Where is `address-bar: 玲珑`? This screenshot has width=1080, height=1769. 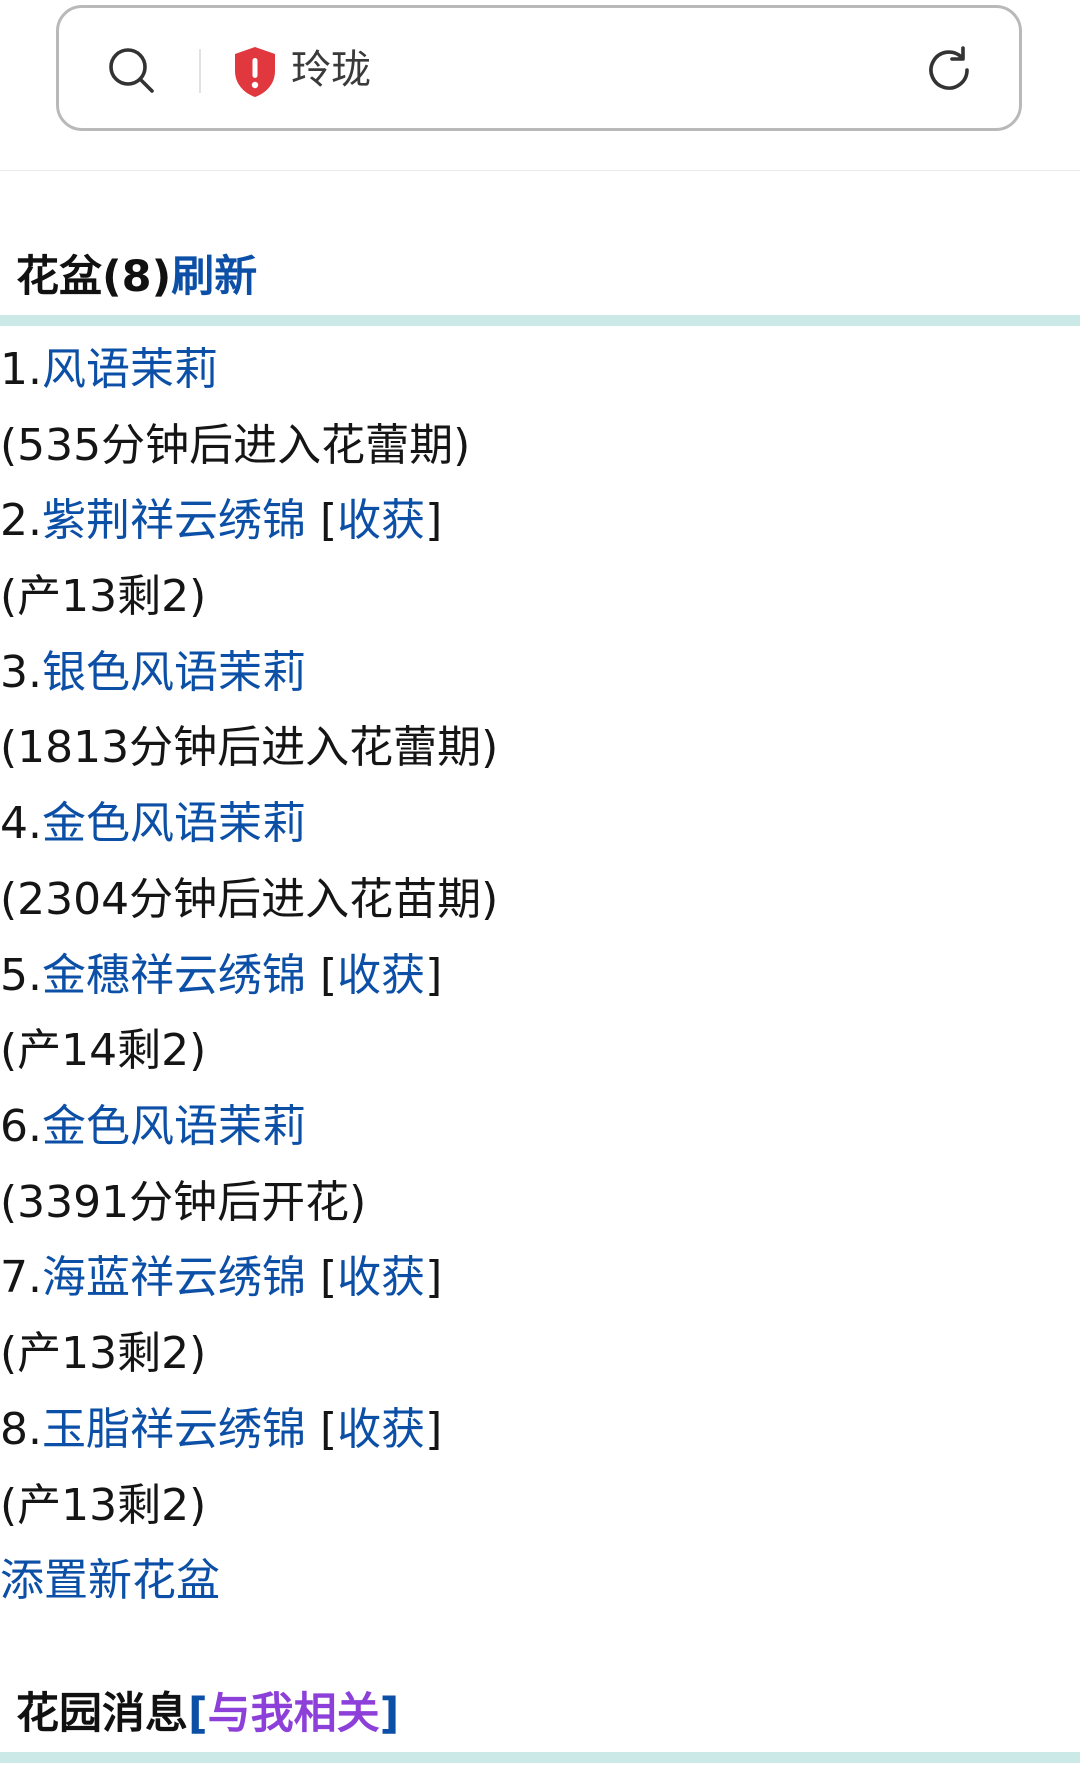 address-bar: 玲珑 is located at coordinates (539, 68).